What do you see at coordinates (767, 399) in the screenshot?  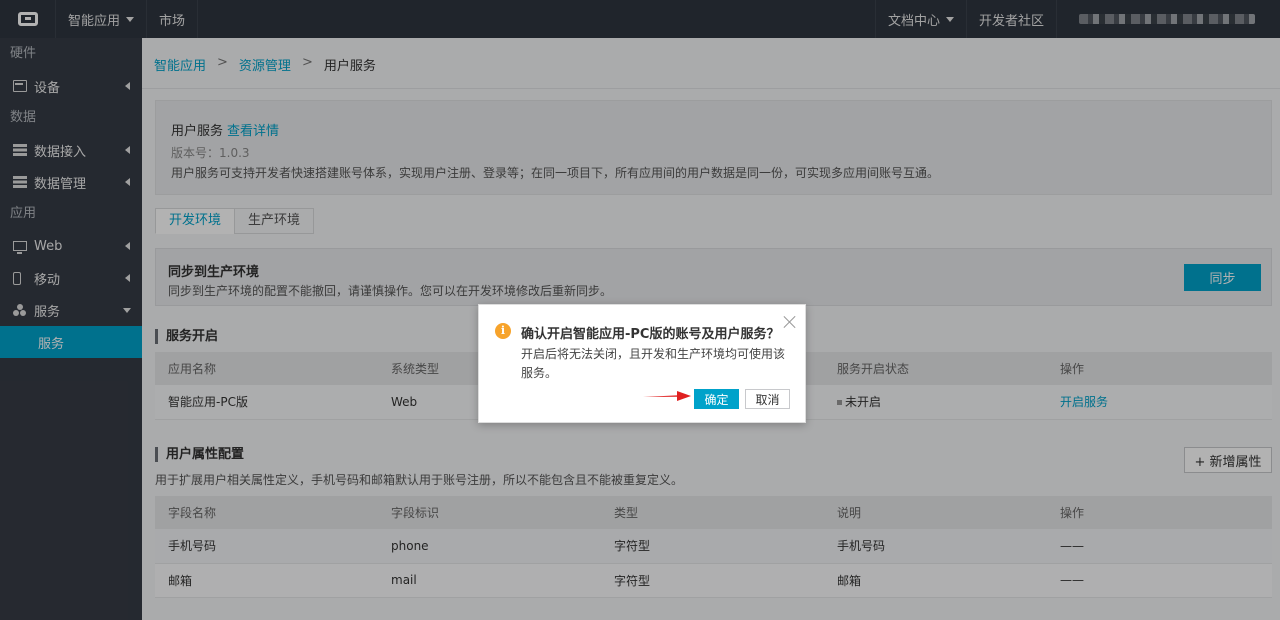 I see `cancel-button: 取消` at bounding box center [767, 399].